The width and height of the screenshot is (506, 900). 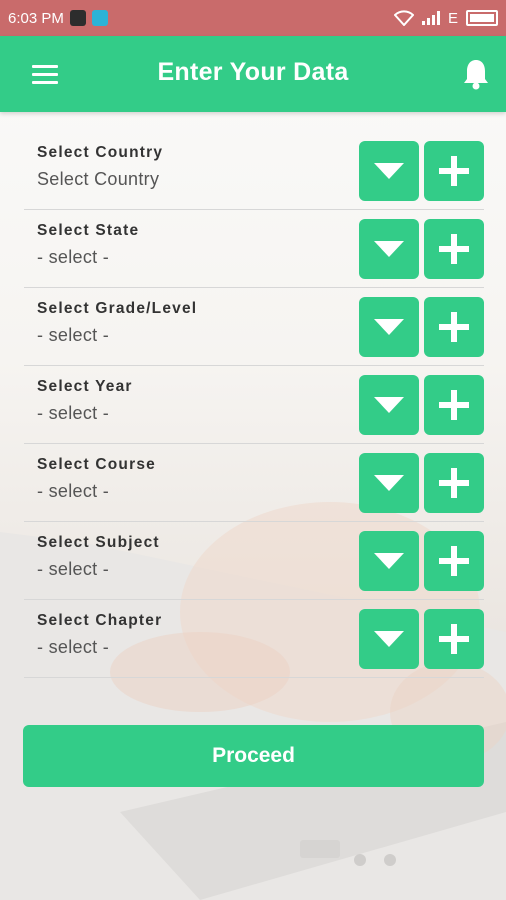 I want to click on status-bar: 6:03 PM E, so click(x=253, y=18).